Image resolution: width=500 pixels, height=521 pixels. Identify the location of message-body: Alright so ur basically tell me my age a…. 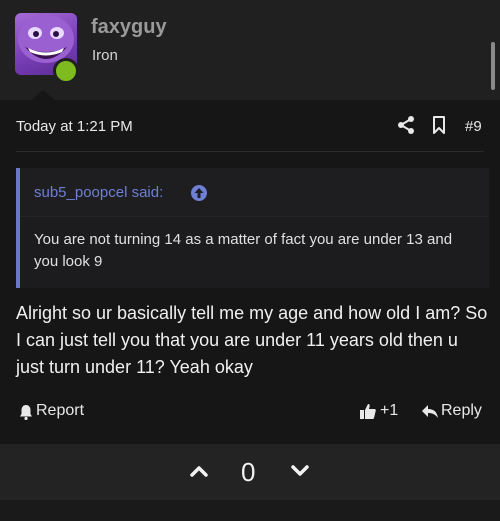
(252, 340).